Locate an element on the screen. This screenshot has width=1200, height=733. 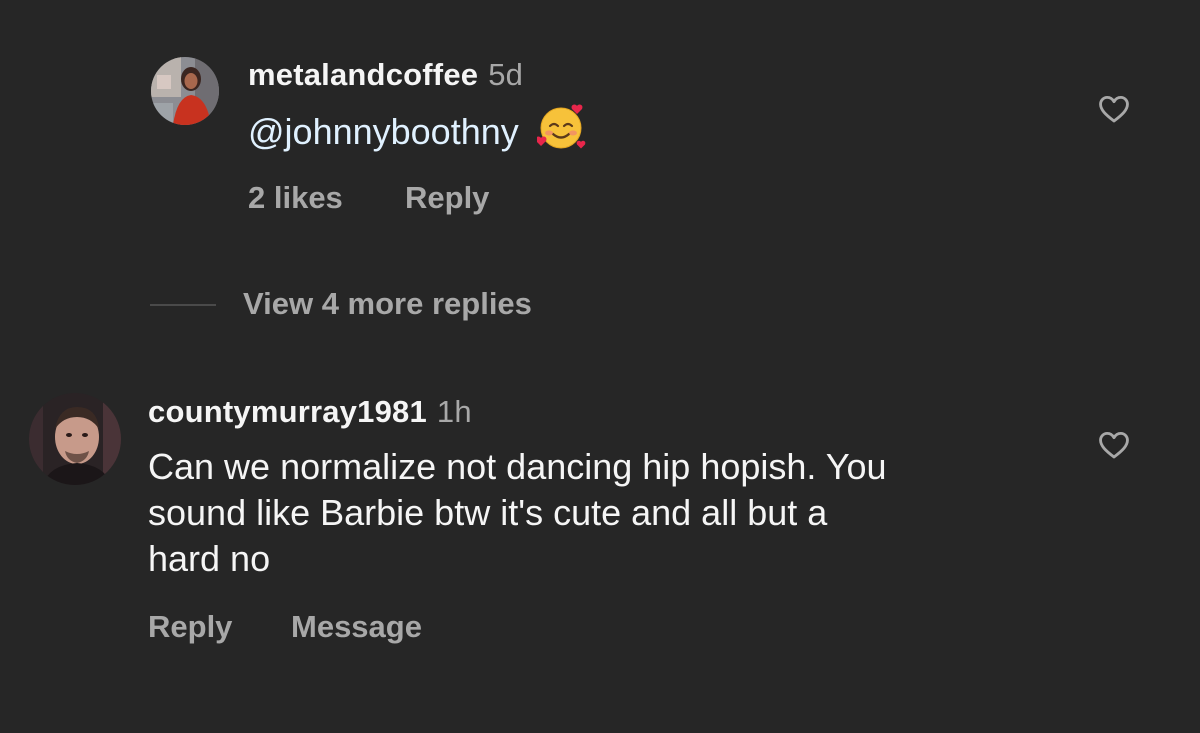
username-text: countymurray1981 is located at coordinates (287, 411).